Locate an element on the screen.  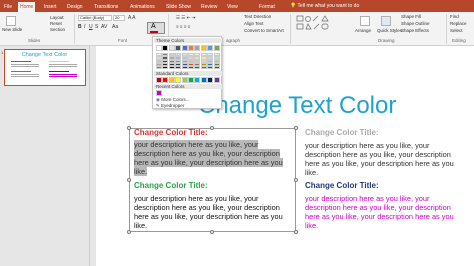
box3-title: Change Color Title: is located at coordinates (171, 185).